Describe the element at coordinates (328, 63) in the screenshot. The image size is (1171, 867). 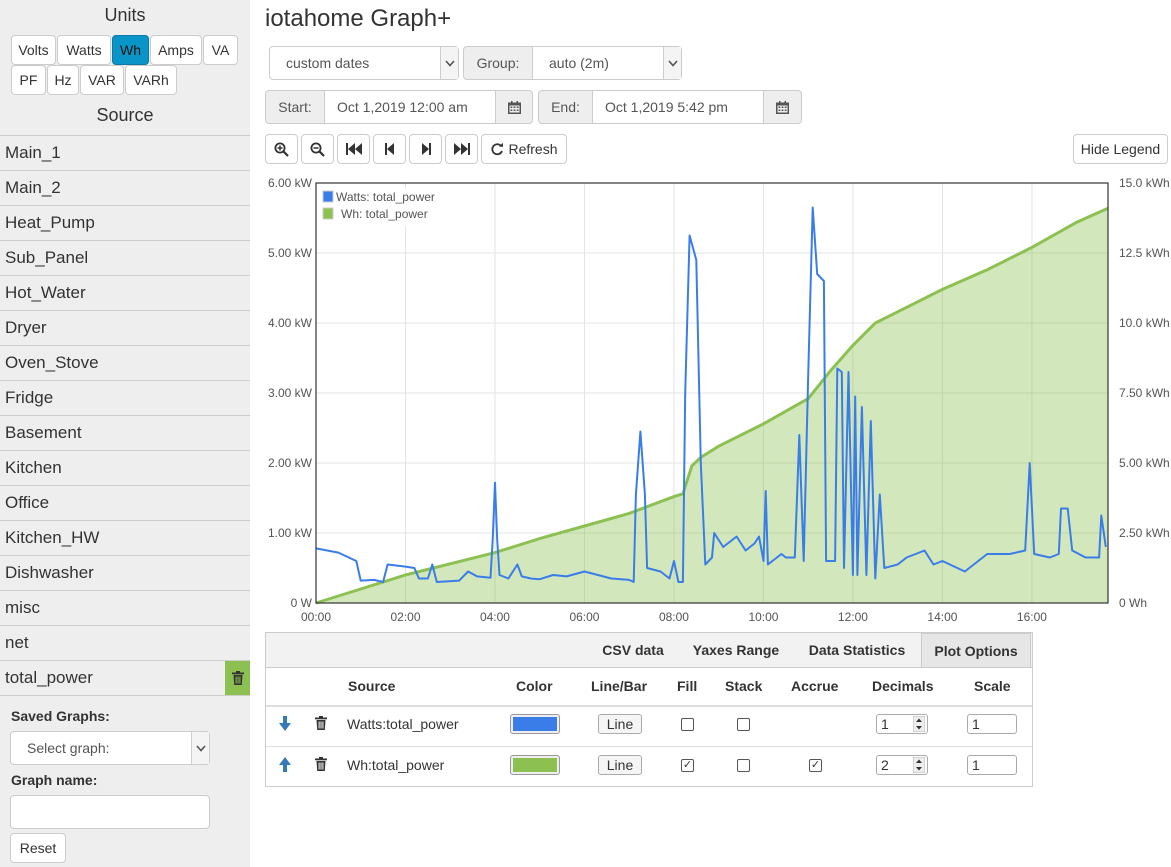
I see `range-select-value: custom dates` at that location.